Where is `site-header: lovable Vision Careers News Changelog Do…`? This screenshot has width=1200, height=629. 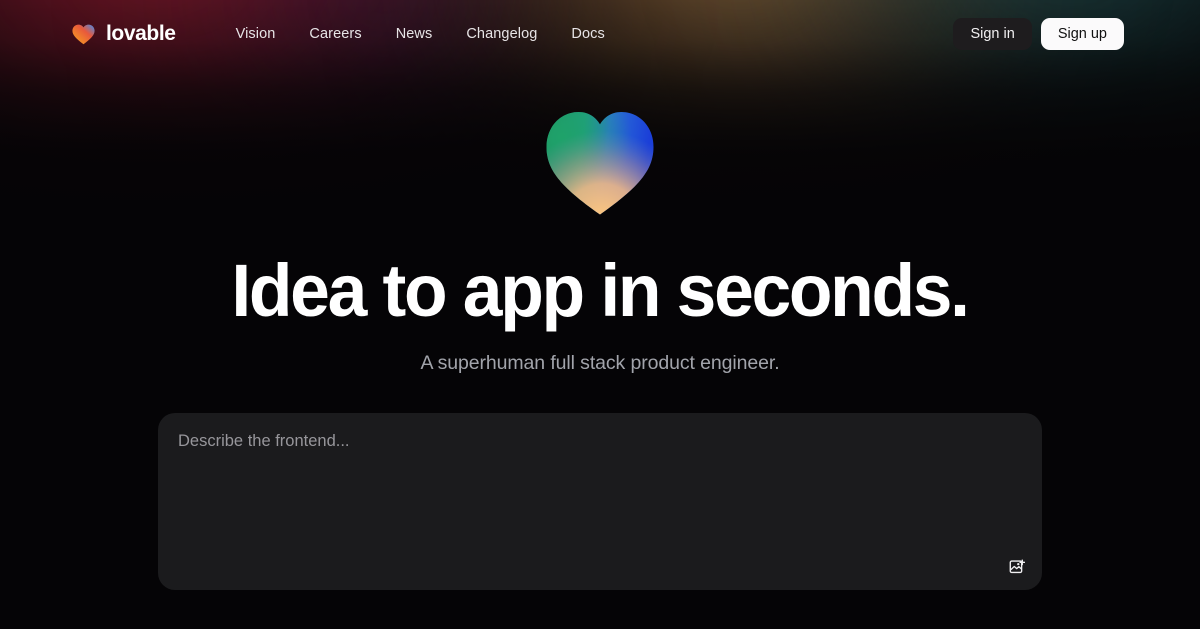
site-header: lovable Vision Careers News Changelog Do… is located at coordinates (600, 34).